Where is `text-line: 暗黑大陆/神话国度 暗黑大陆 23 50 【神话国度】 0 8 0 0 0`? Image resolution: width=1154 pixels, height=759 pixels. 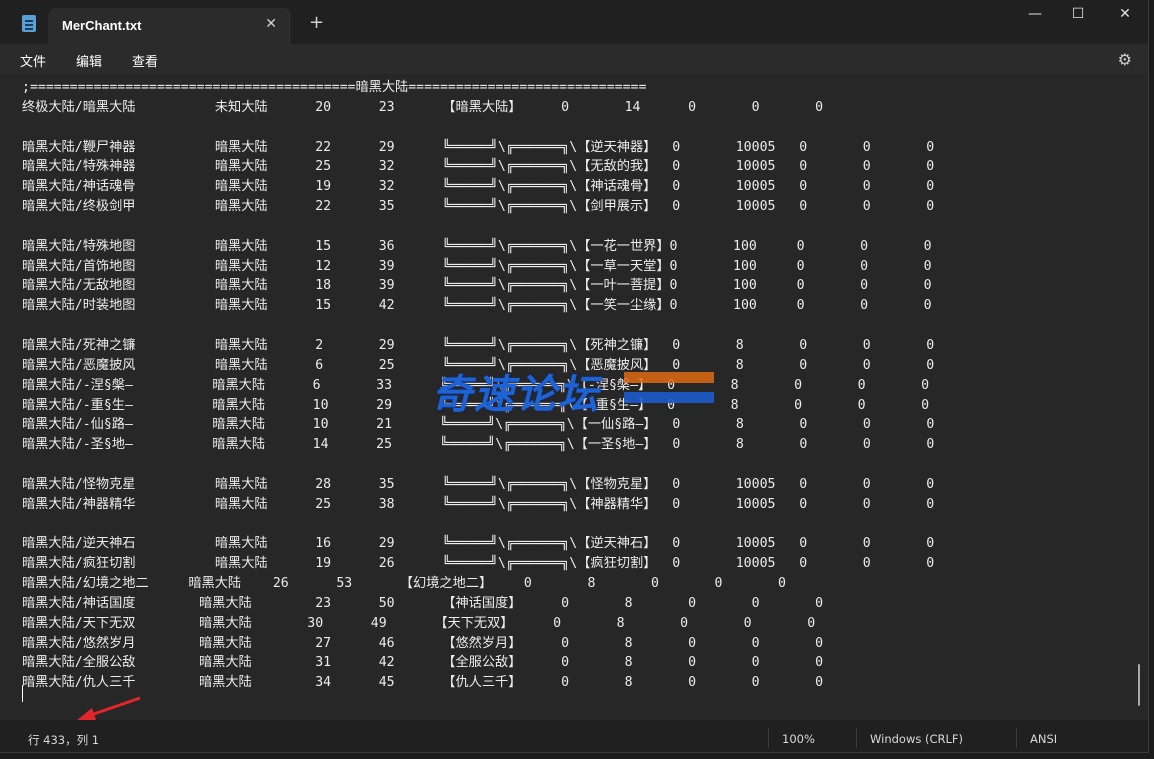 text-line: 暗黑大陆/神话国度 暗黑大陆 23 50 【神话国度】 0 8 0 0 0 is located at coordinates (423, 603).